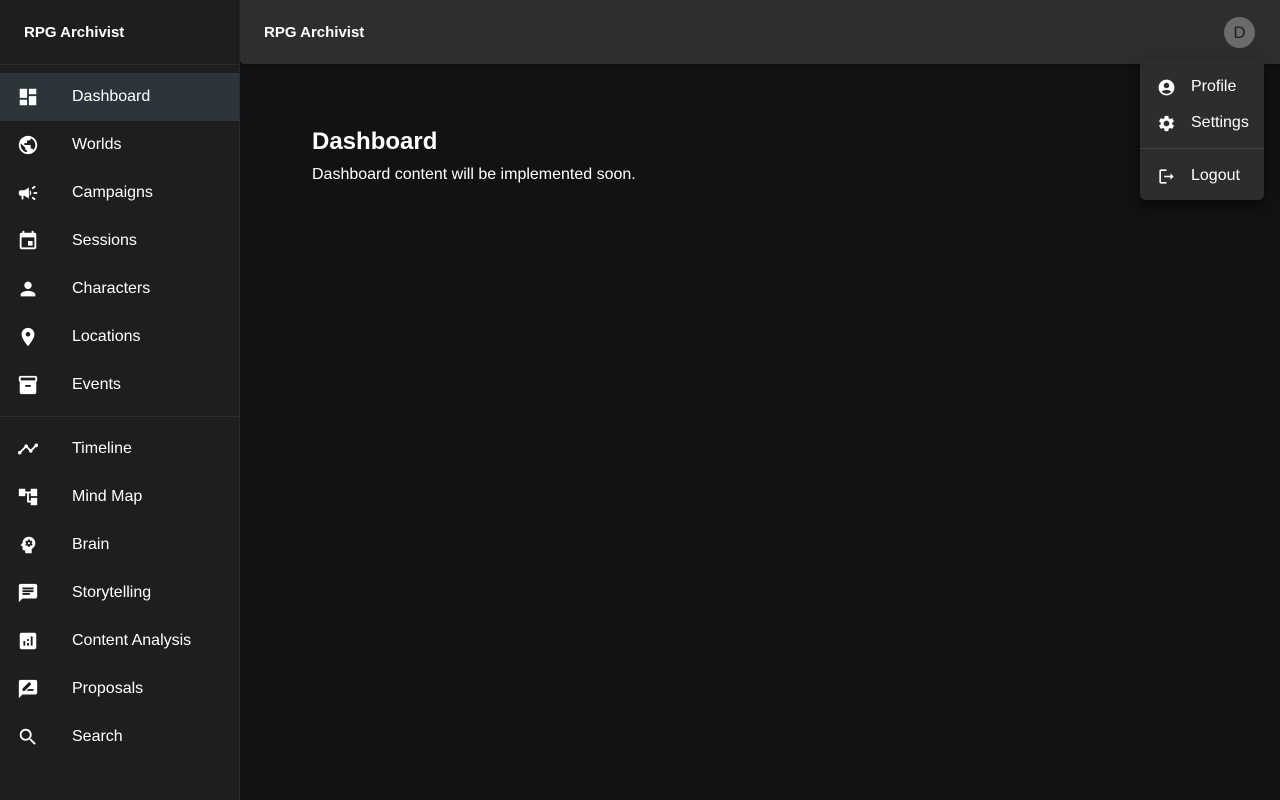 Image resolution: width=1280 pixels, height=800 pixels. I want to click on person-icon, so click(28, 289).